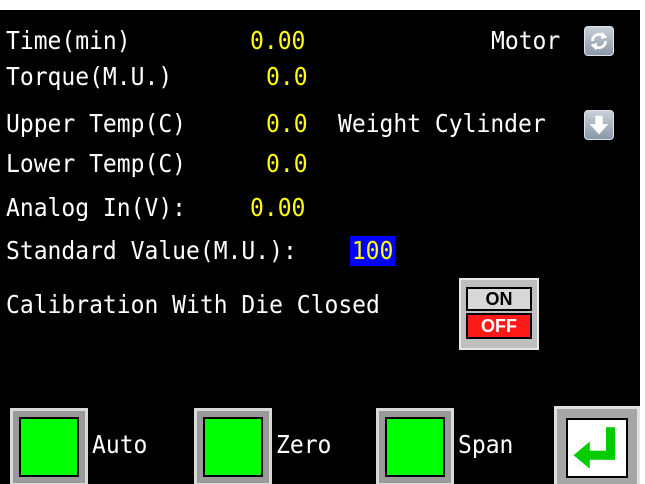  I want to click on time-label: Time(min), so click(68, 40).